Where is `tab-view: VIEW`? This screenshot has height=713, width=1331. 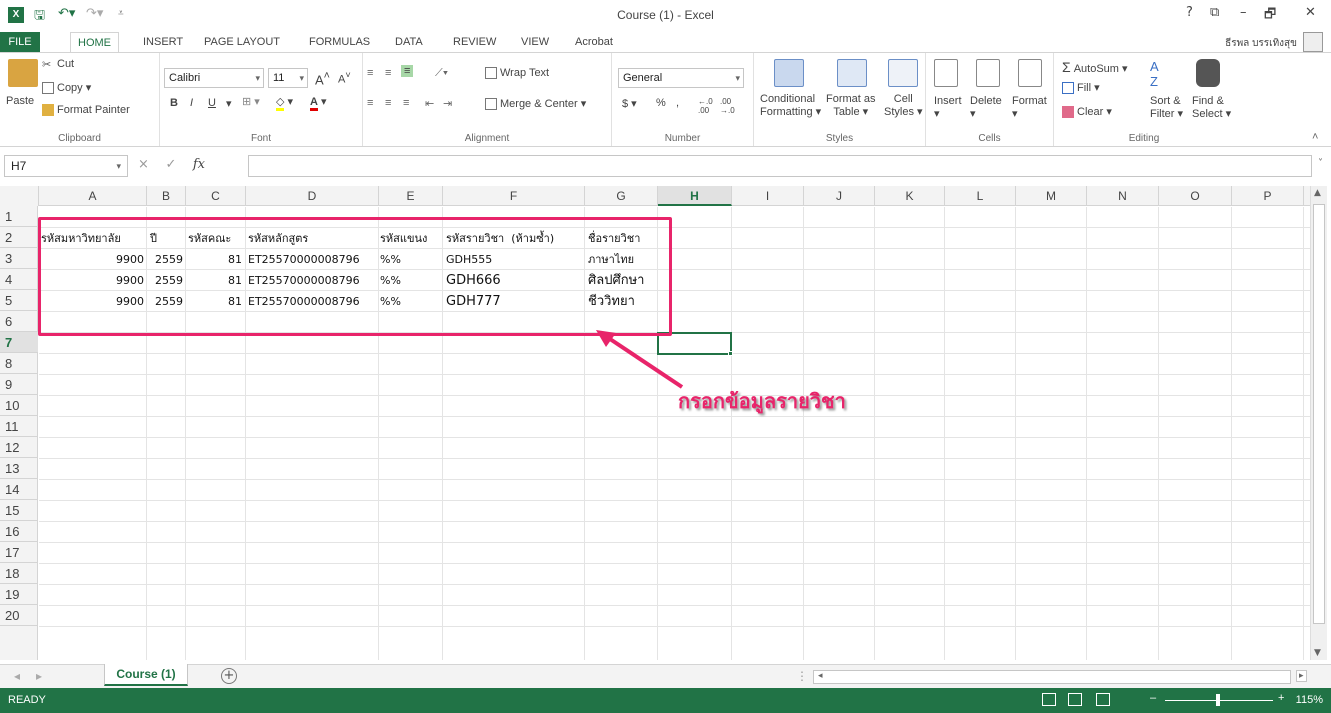
tab-view: VIEW is located at coordinates (535, 42).